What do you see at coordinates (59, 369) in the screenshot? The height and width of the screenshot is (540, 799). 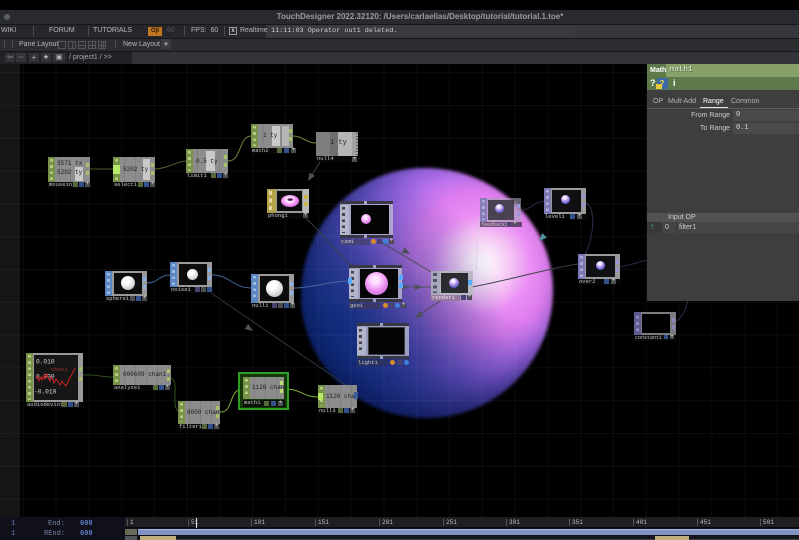 I see `svg-text: chan1` at bounding box center [59, 369].